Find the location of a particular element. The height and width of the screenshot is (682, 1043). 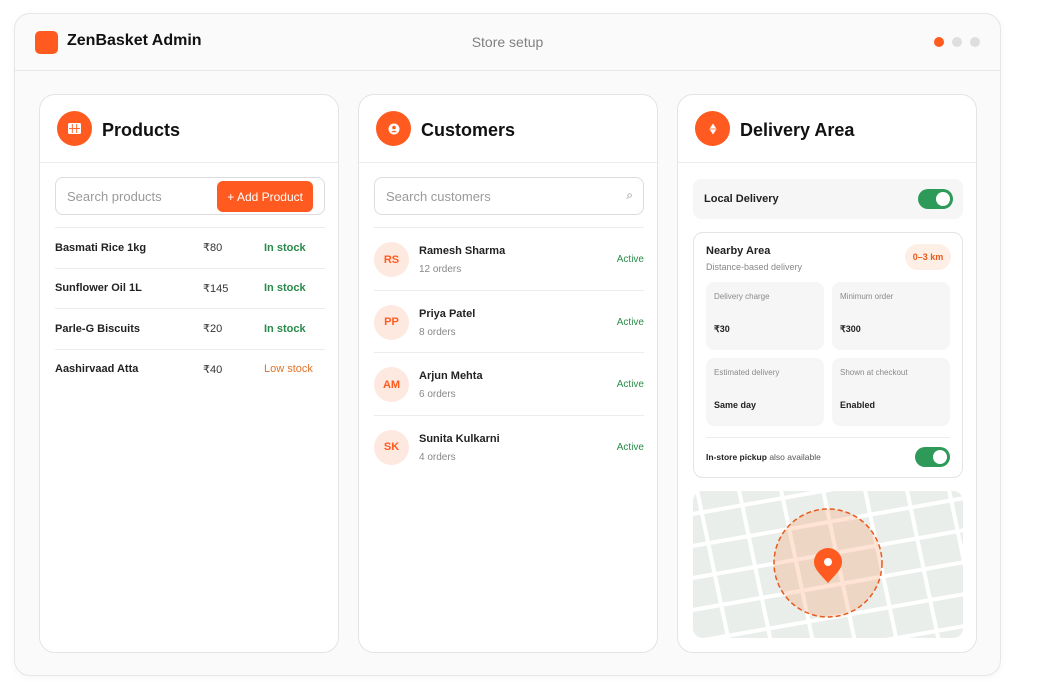

customer-name: Arjun Mehta is located at coordinates (451, 376).